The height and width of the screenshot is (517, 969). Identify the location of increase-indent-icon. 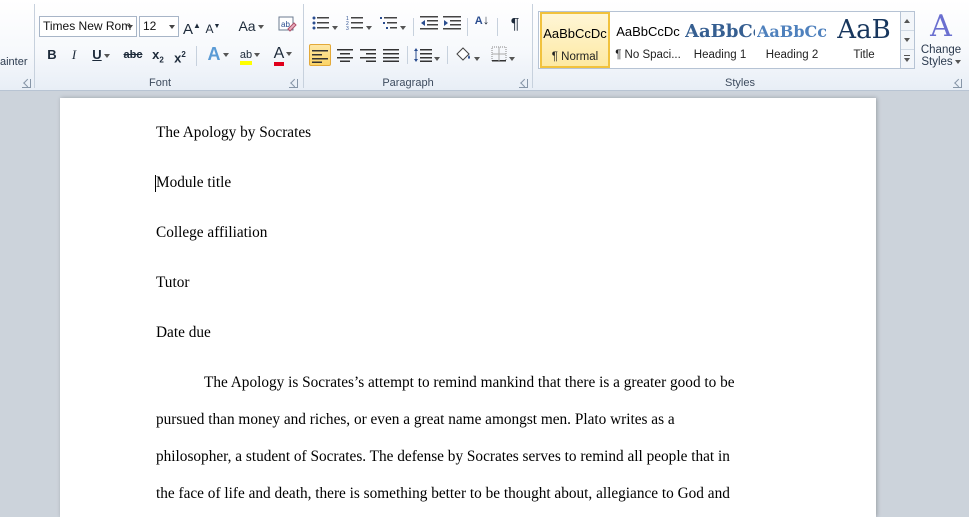
(452, 23).